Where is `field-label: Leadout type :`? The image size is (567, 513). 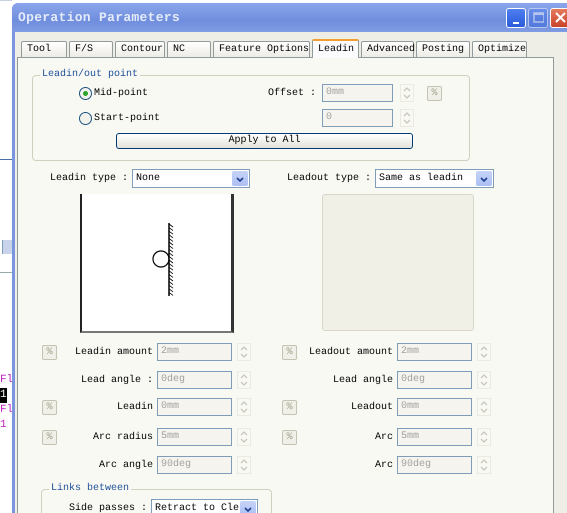
field-label: Leadout type : is located at coordinates (328, 179).